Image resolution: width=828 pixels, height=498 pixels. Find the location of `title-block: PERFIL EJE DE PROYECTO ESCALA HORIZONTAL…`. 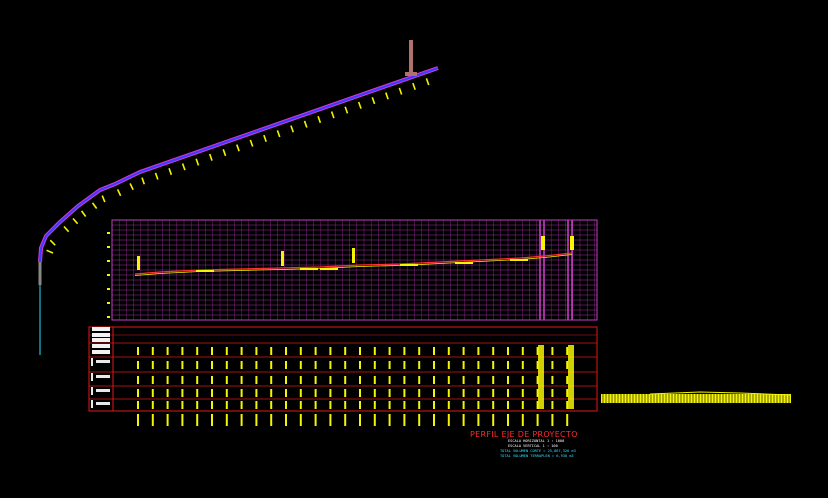

title-block: PERFIL EJE DE PROYECTO ESCALA HORIZONTAL… is located at coordinates (535, 444).